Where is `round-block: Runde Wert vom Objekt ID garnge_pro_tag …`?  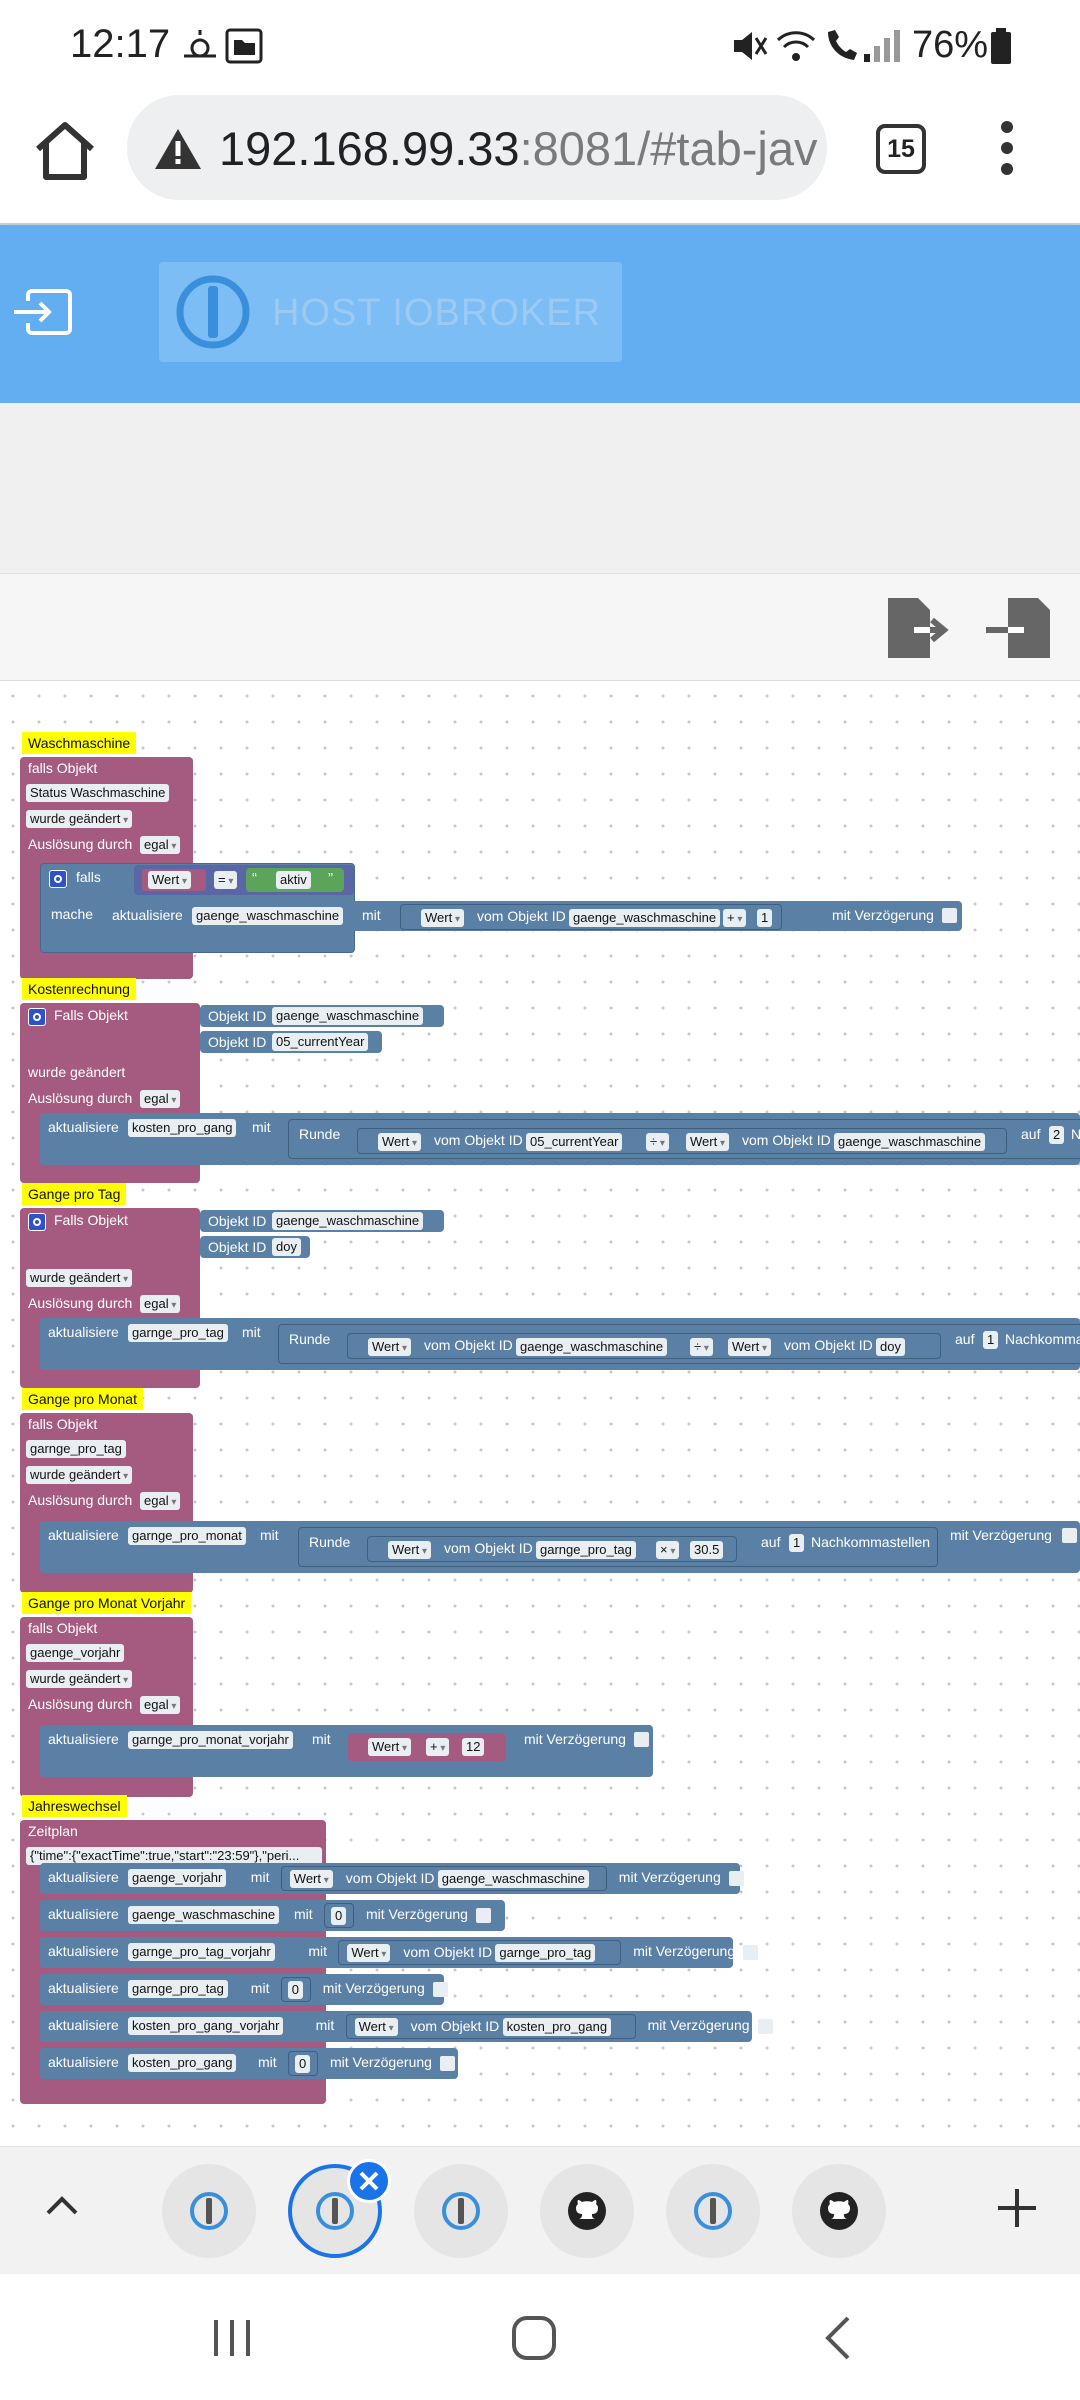
round-block: Runde Wert vom Objekt ID garnge_pro_tag … is located at coordinates (618, 1547).